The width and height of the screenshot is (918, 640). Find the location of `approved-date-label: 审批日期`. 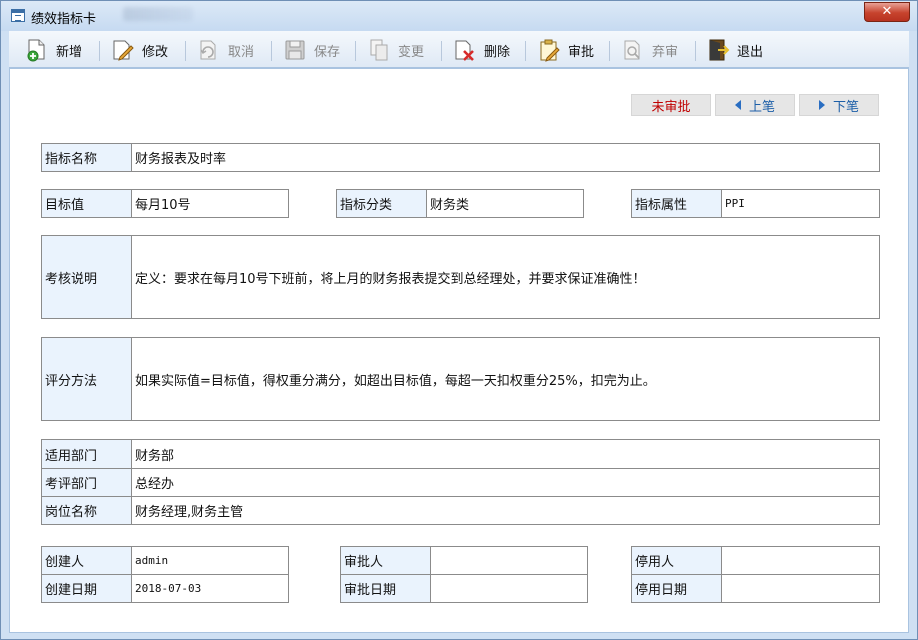

approved-date-label: 审批日期 is located at coordinates (386, 588).